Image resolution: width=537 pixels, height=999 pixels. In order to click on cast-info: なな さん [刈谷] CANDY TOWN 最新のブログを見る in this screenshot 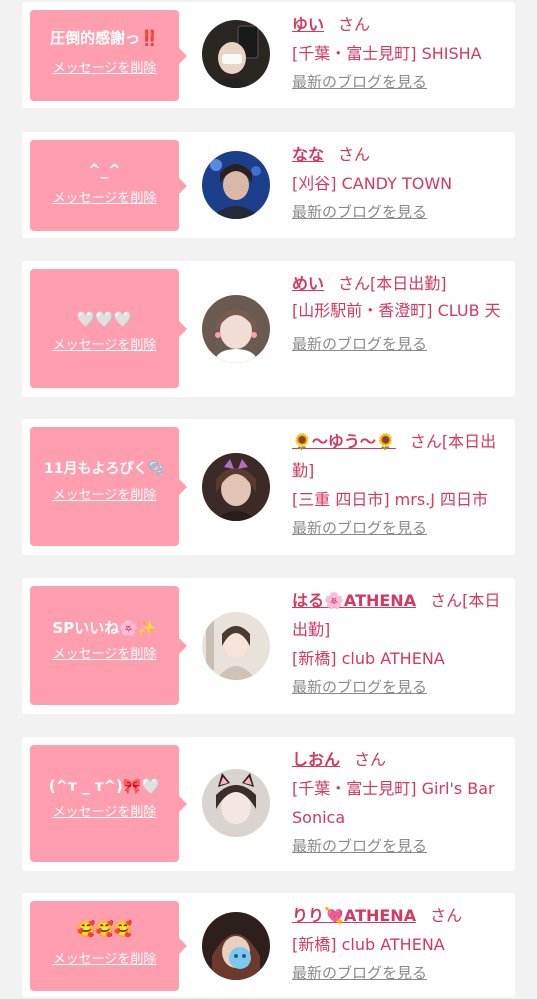, I will do `click(398, 183)`.